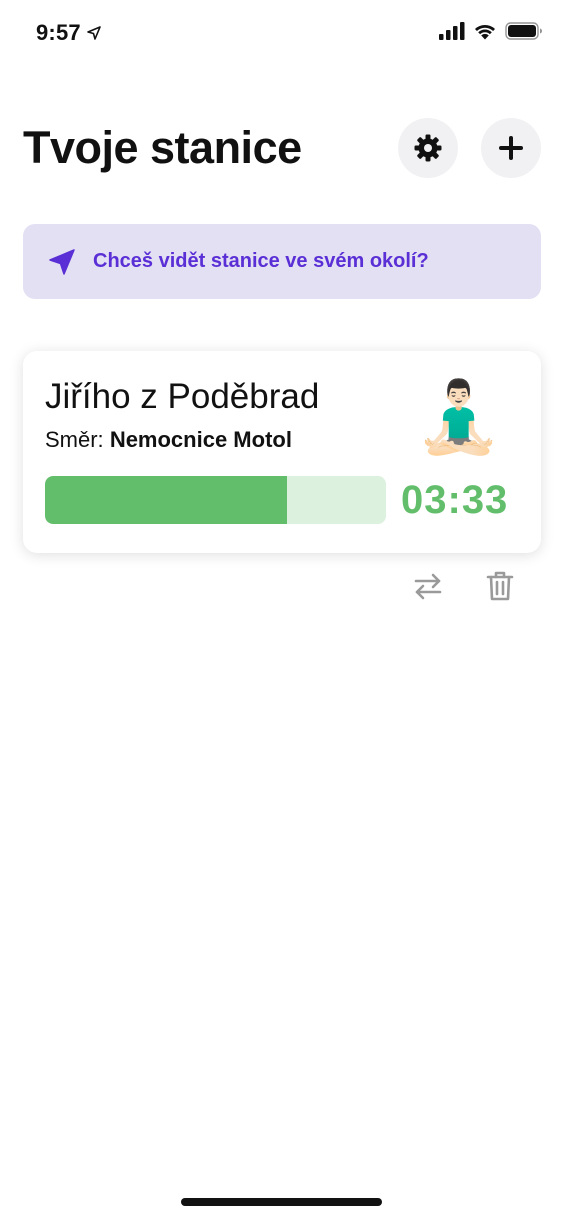  What do you see at coordinates (166, 500) in the screenshot?
I see `departure-progress-fill` at bounding box center [166, 500].